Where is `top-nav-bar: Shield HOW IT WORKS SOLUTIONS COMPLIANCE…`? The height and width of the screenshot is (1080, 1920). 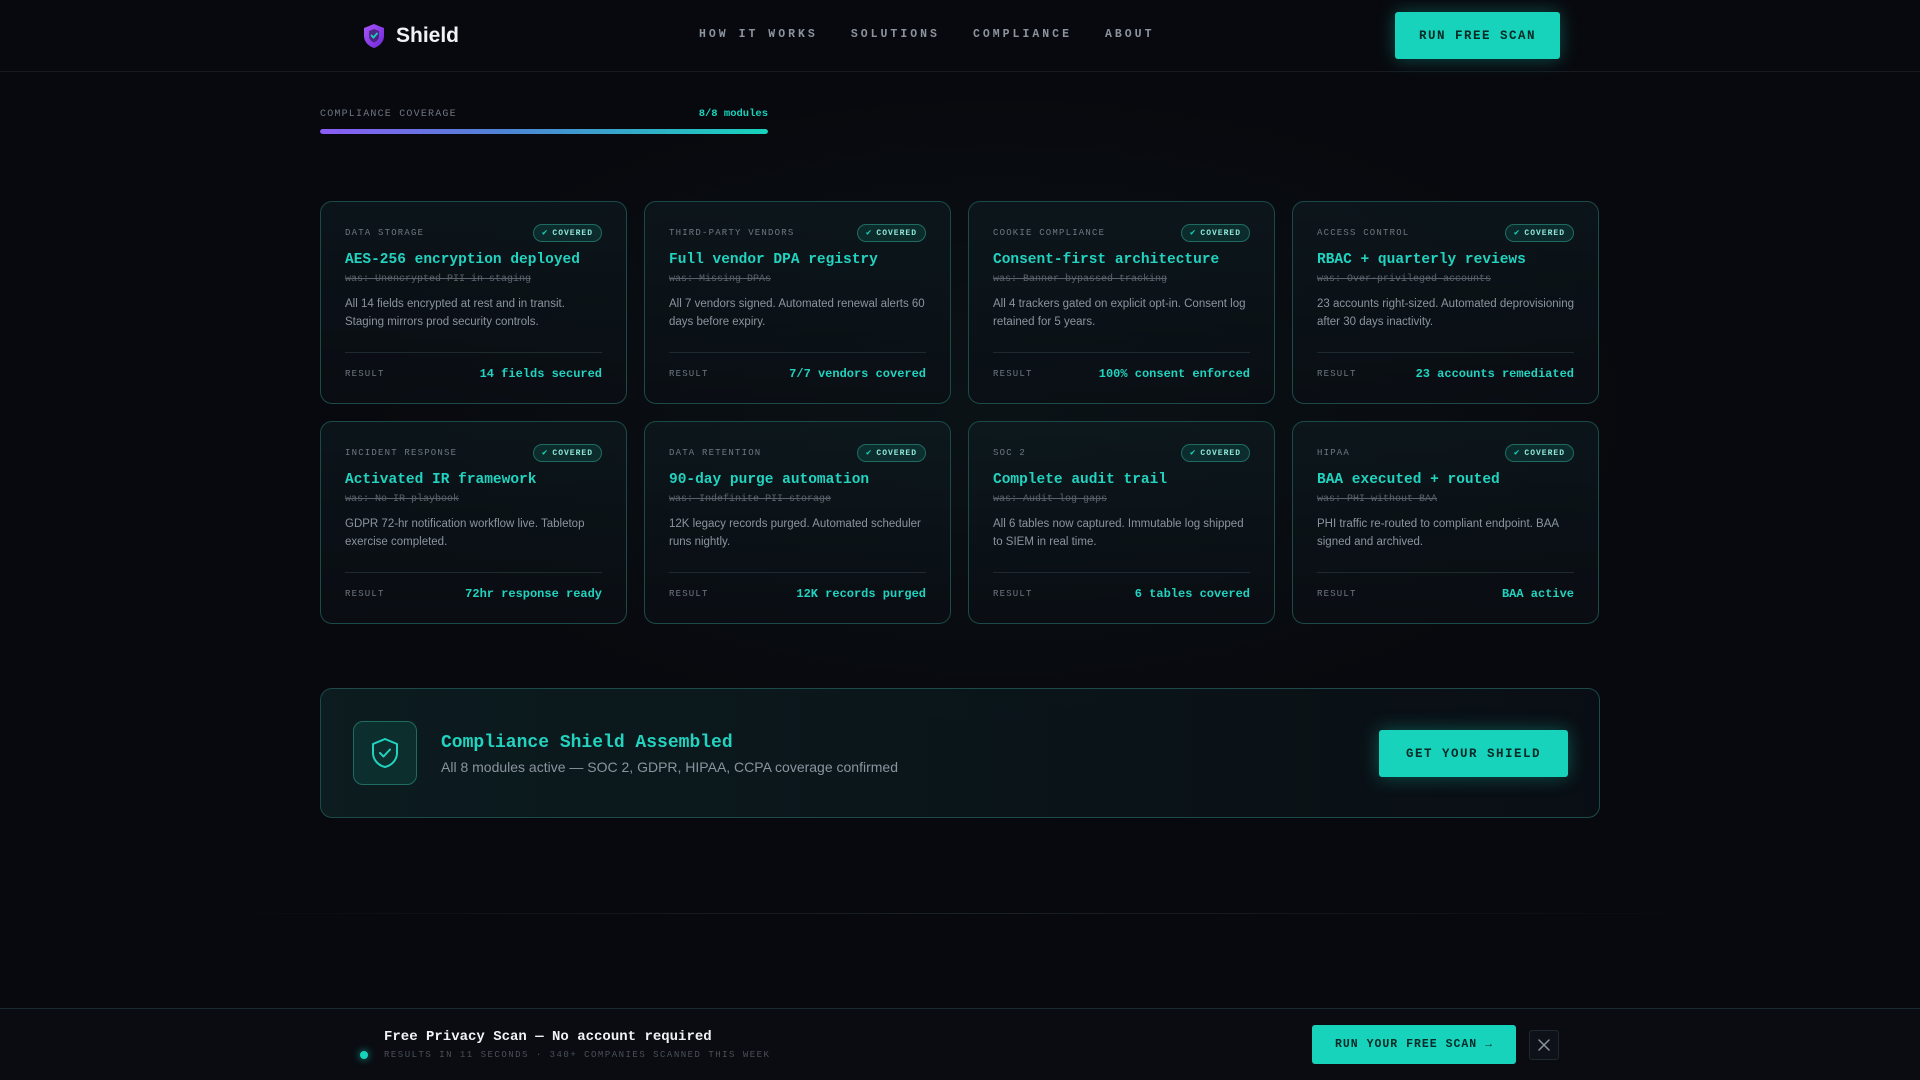
top-nav-bar: Shield HOW IT WORKS SOLUTIONS COMPLIANCE… is located at coordinates (960, 36).